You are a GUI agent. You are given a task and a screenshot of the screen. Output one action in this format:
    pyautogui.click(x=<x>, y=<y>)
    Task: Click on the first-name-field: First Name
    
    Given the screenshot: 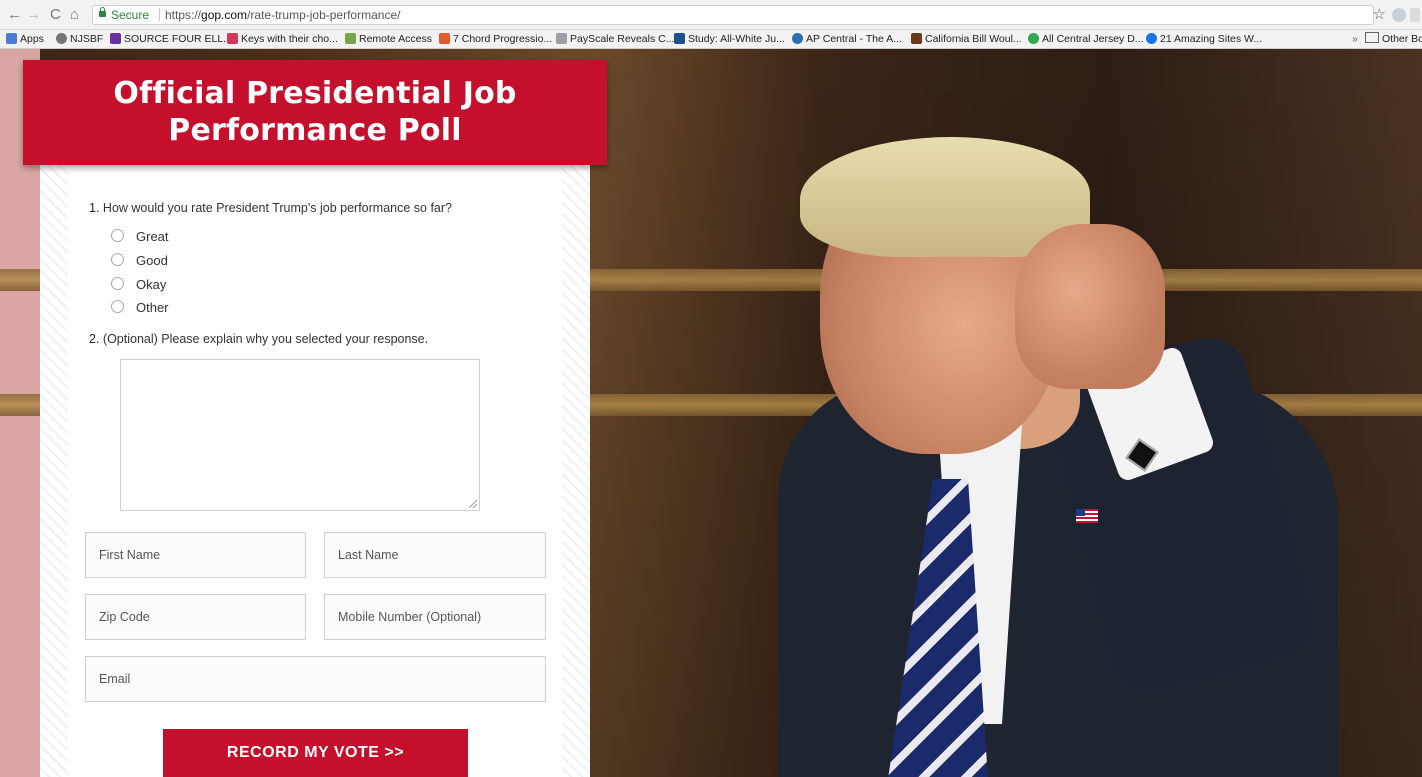 What is the action you would take?
    pyautogui.click(x=195, y=555)
    